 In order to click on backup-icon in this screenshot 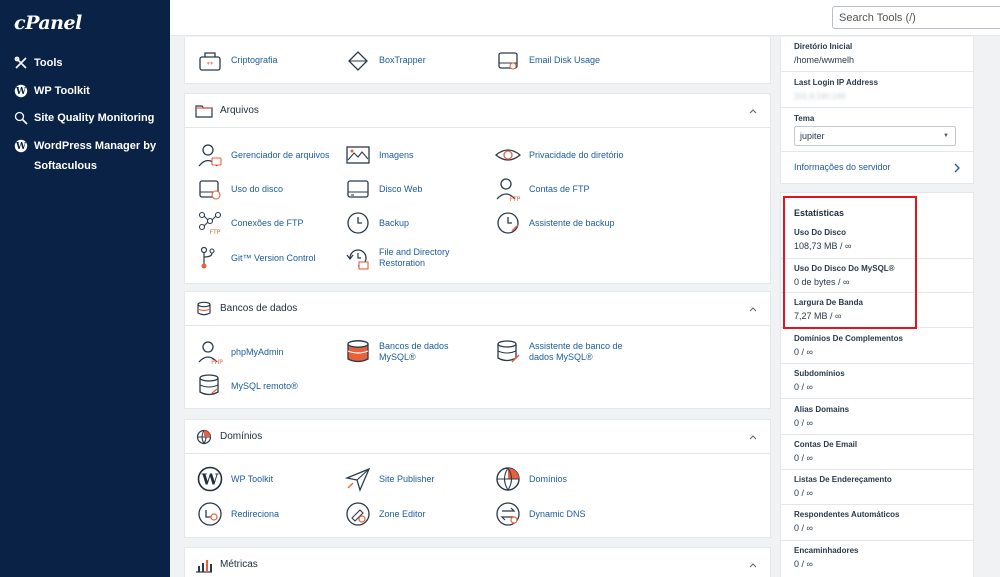, I will do `click(358, 223)`.